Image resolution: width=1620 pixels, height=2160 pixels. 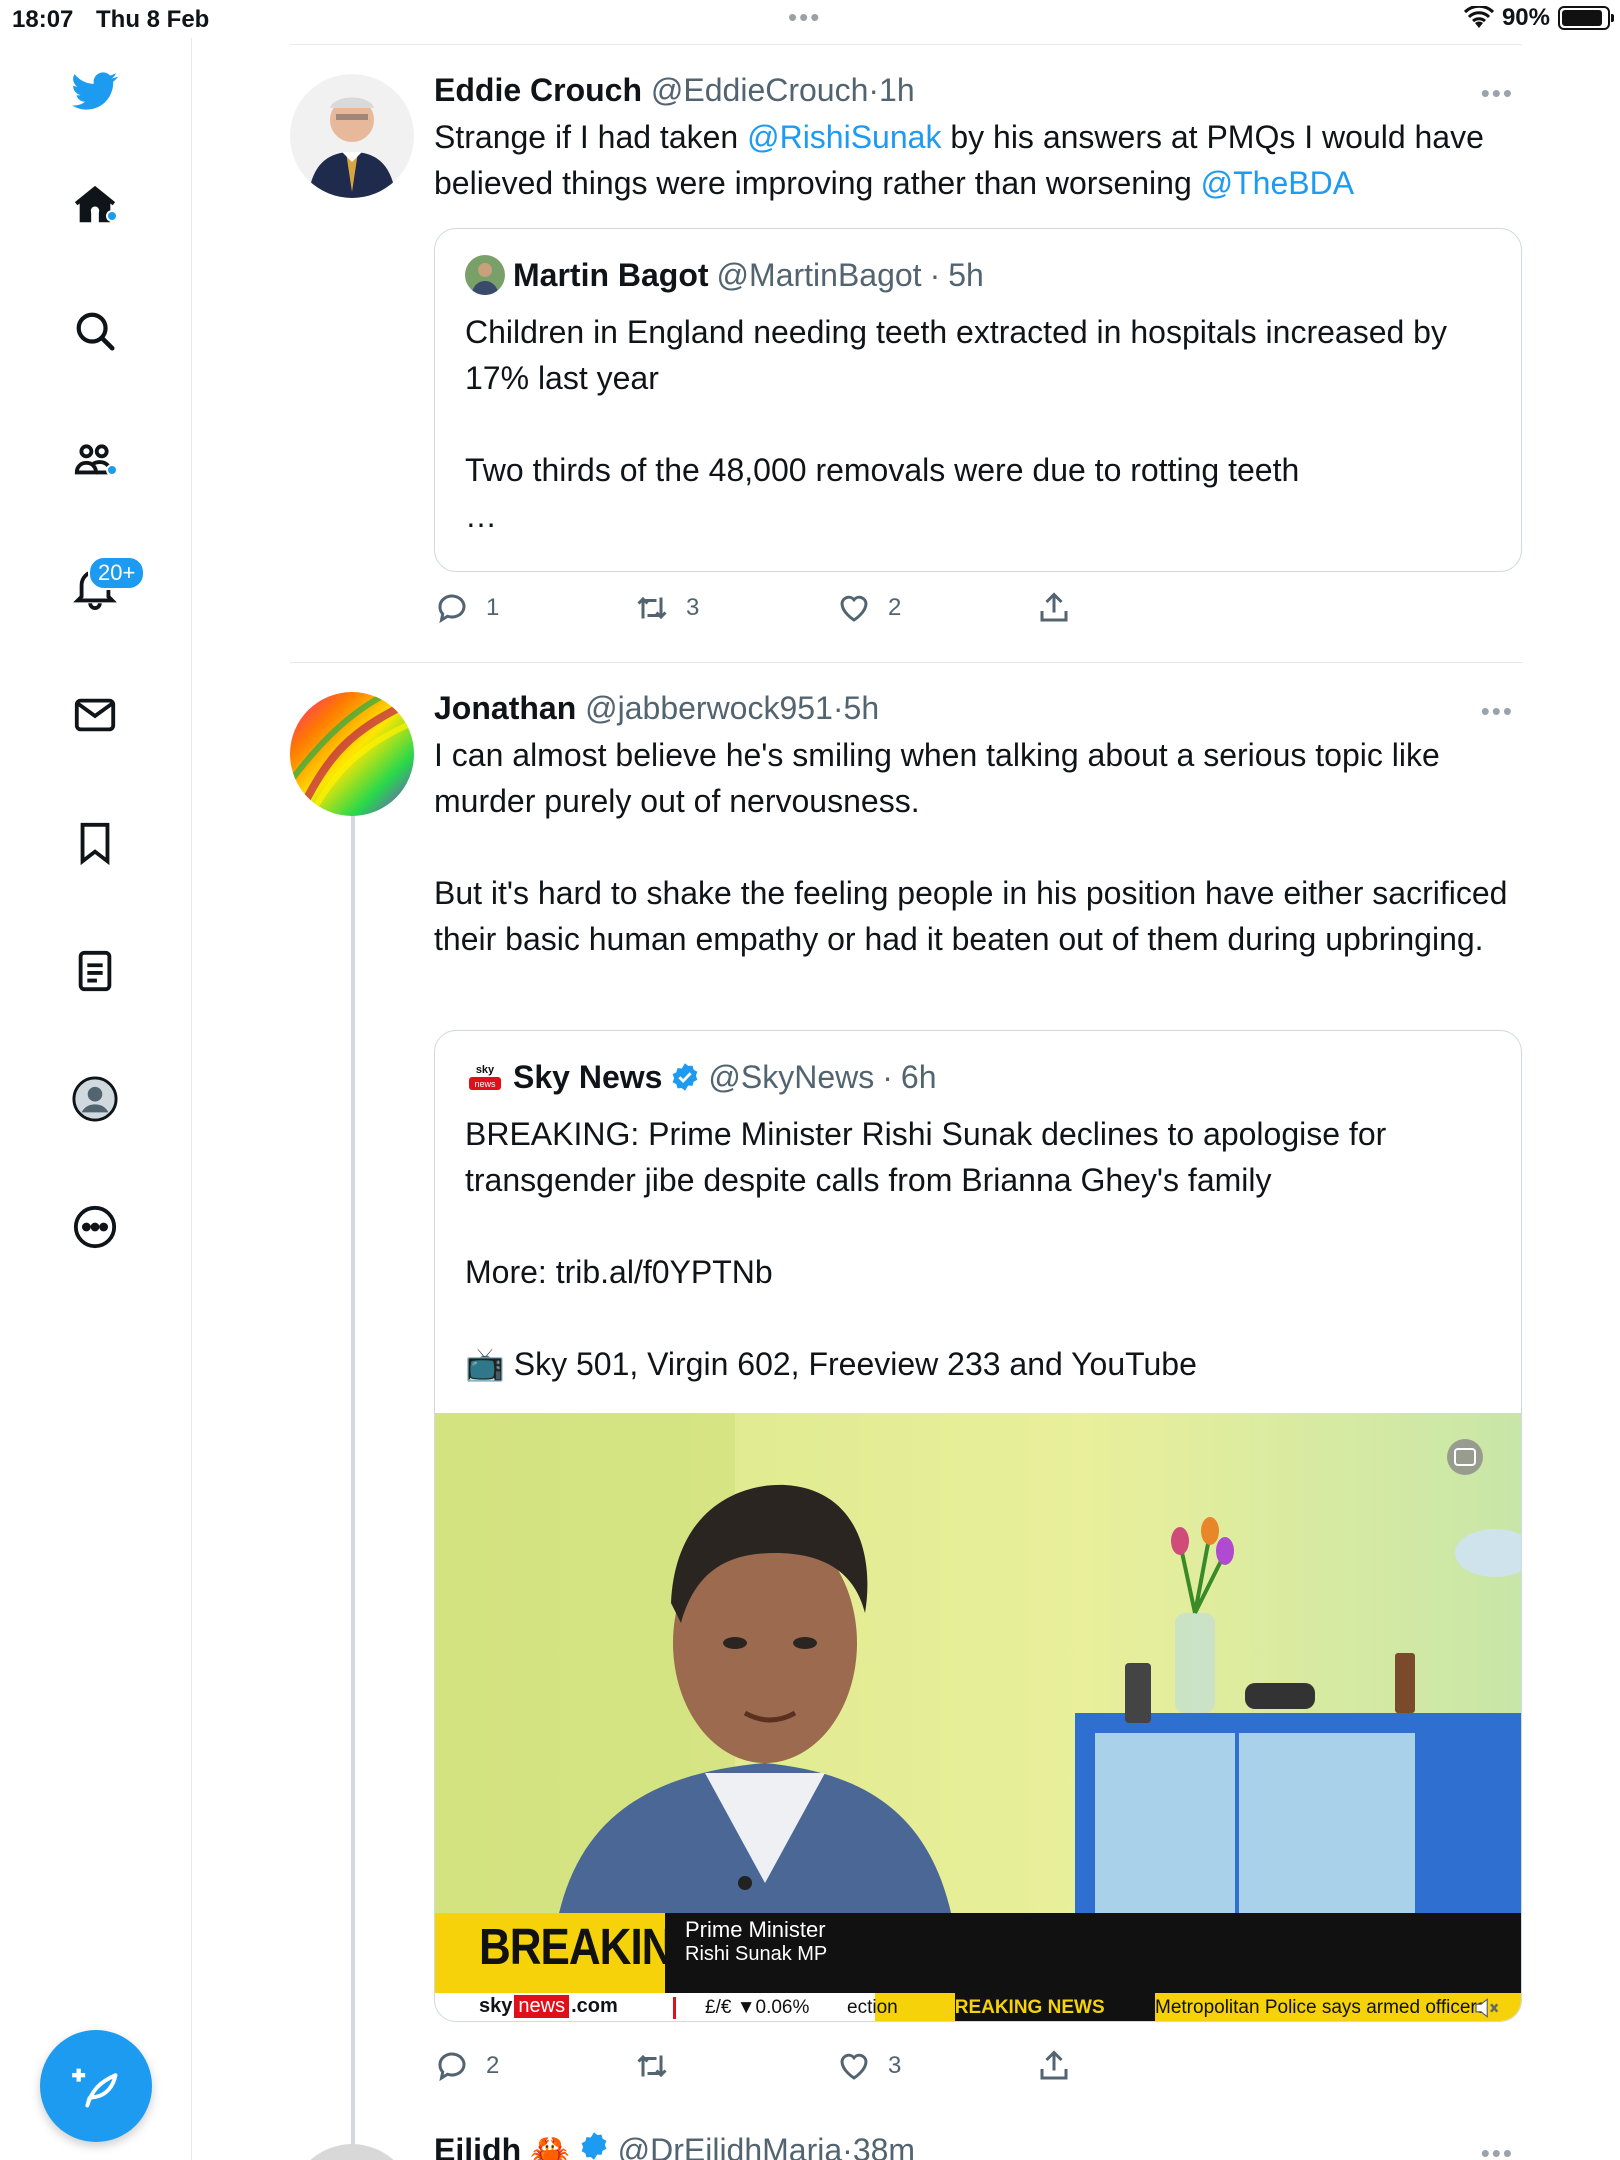 I want to click on reply-button: 2, so click(x=466, y=2066).